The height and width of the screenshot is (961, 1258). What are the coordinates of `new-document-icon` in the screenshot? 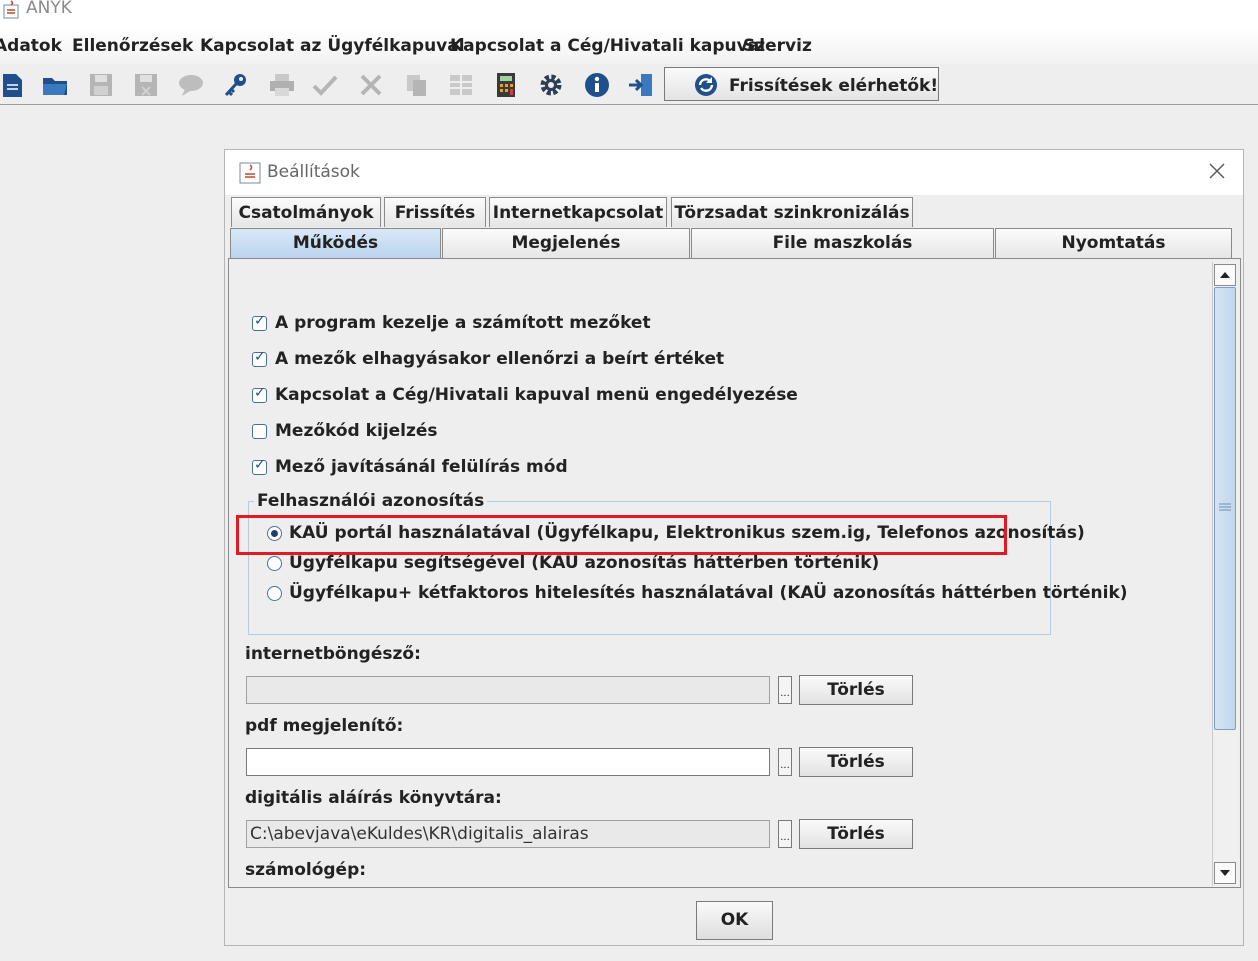 It's located at (14, 85).